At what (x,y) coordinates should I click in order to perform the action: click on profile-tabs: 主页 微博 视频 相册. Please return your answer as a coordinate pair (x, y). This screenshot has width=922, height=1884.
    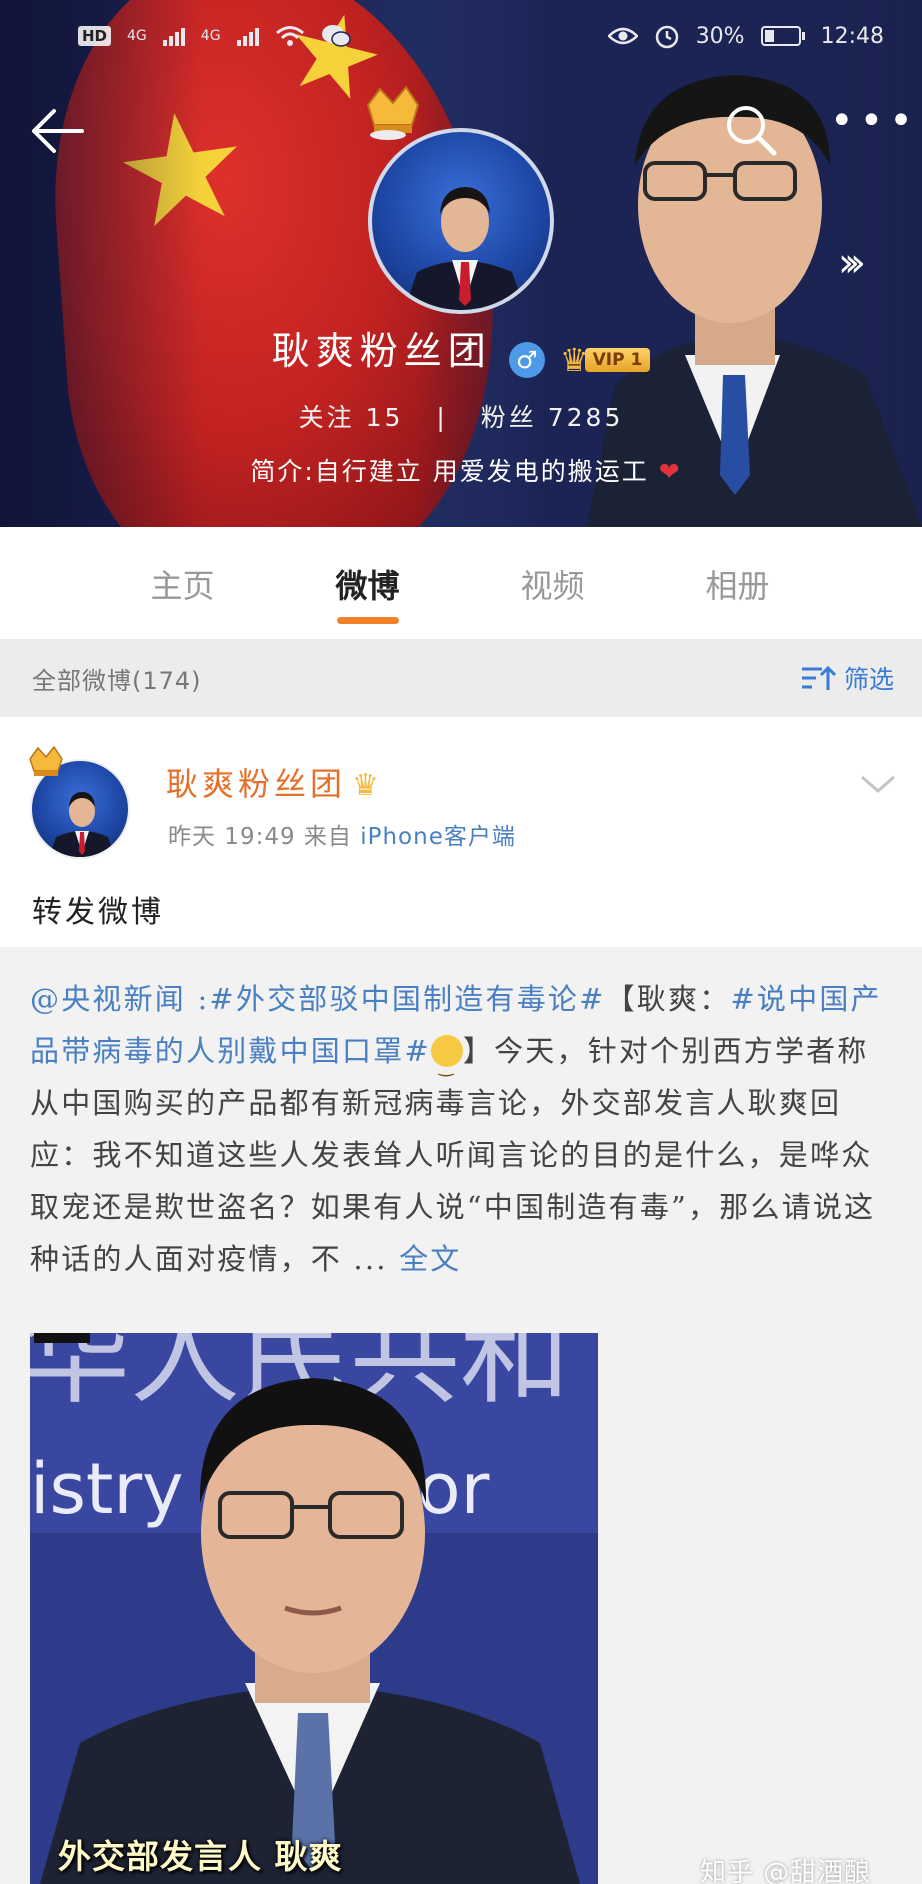
    Looking at the image, I should click on (461, 583).